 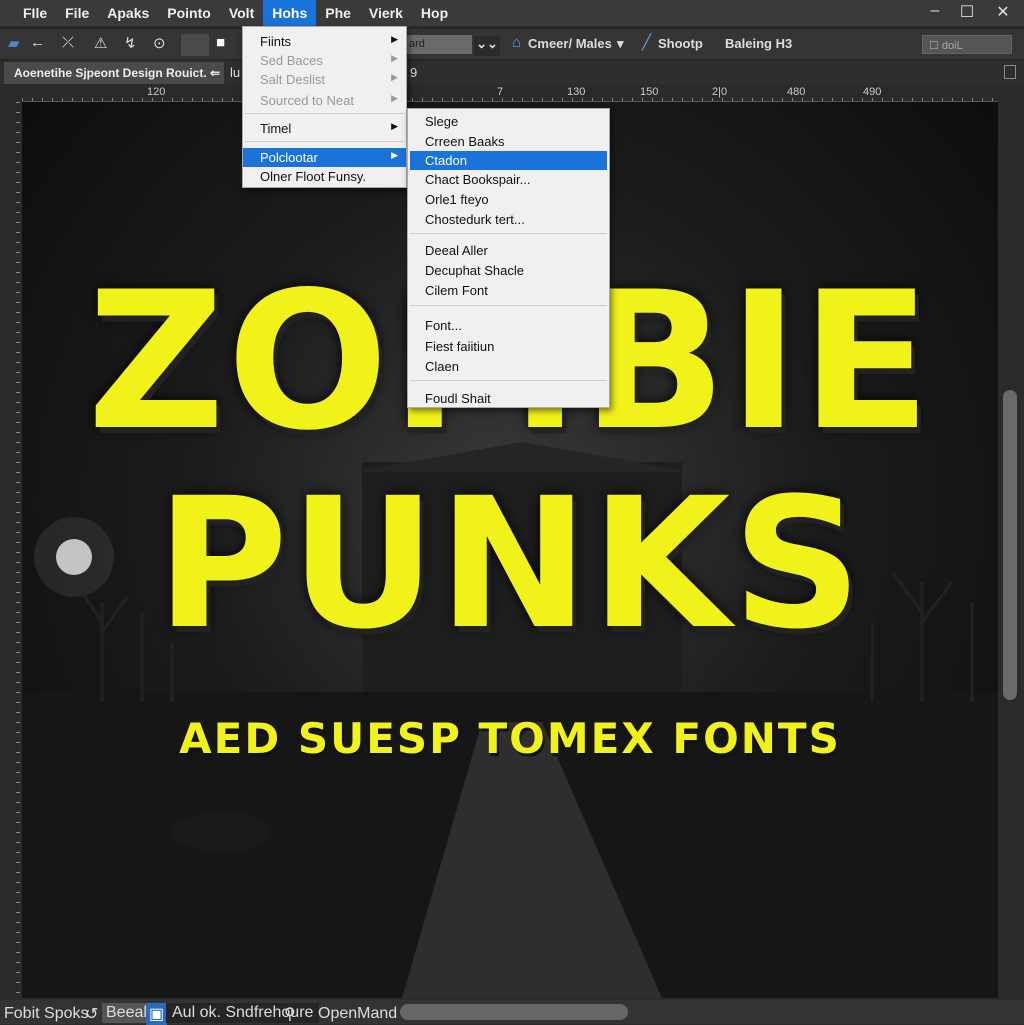 What do you see at coordinates (159, 43) in the screenshot?
I see `circle-icon: ⊙` at bounding box center [159, 43].